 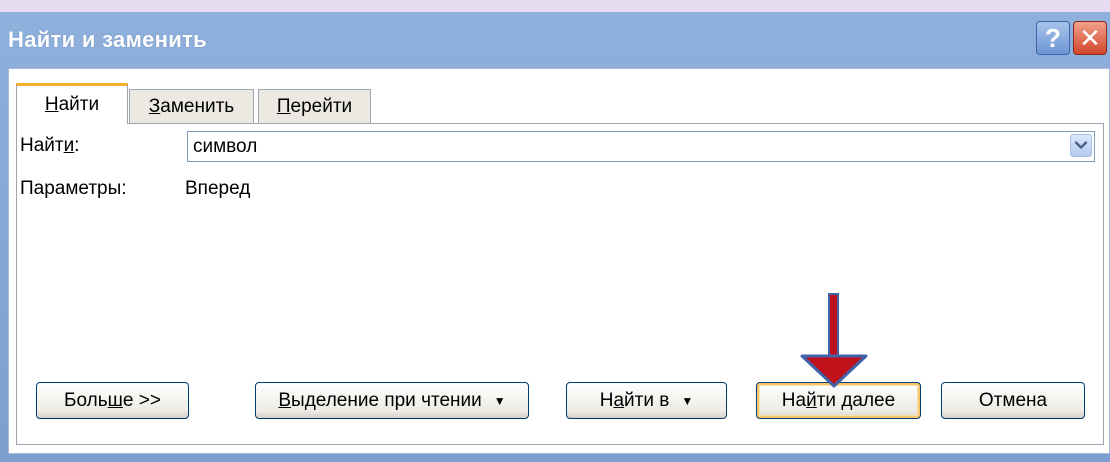 I want to click on reading-highlight-button: Выделение при чтении ▼, so click(x=392, y=400).